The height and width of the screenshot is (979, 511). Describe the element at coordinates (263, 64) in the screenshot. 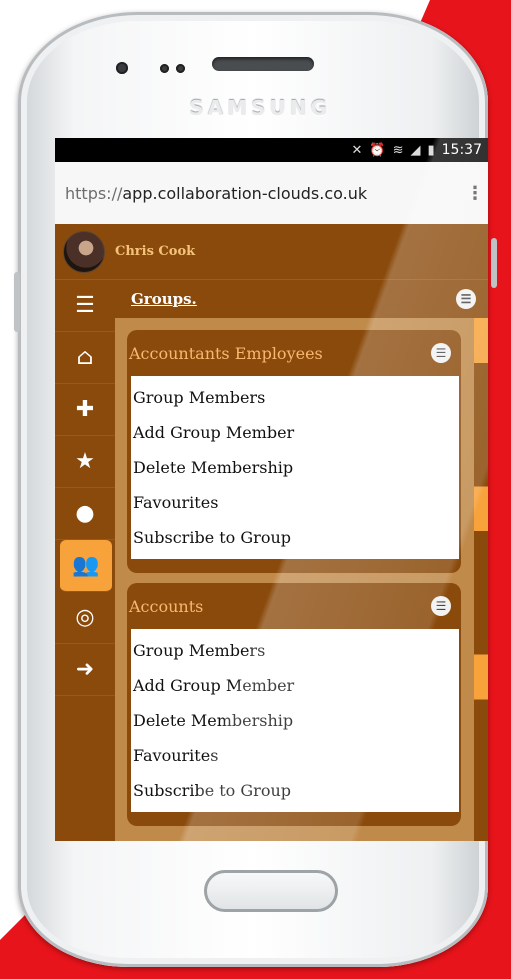

I see `earpiece-speaker` at that location.